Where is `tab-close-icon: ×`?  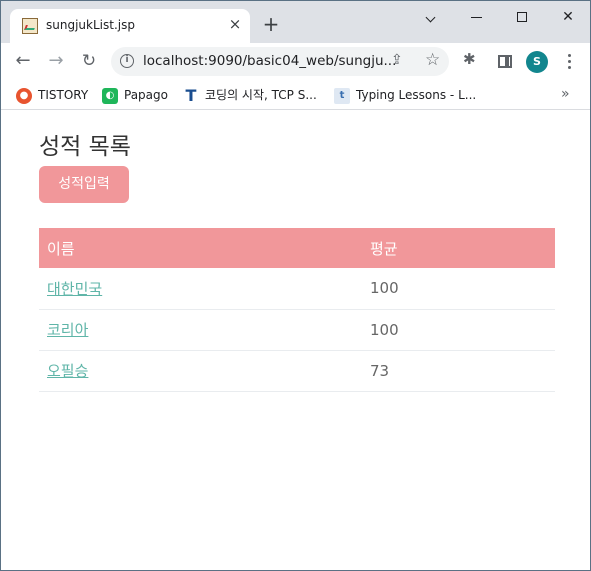 tab-close-icon: × is located at coordinates (235, 24).